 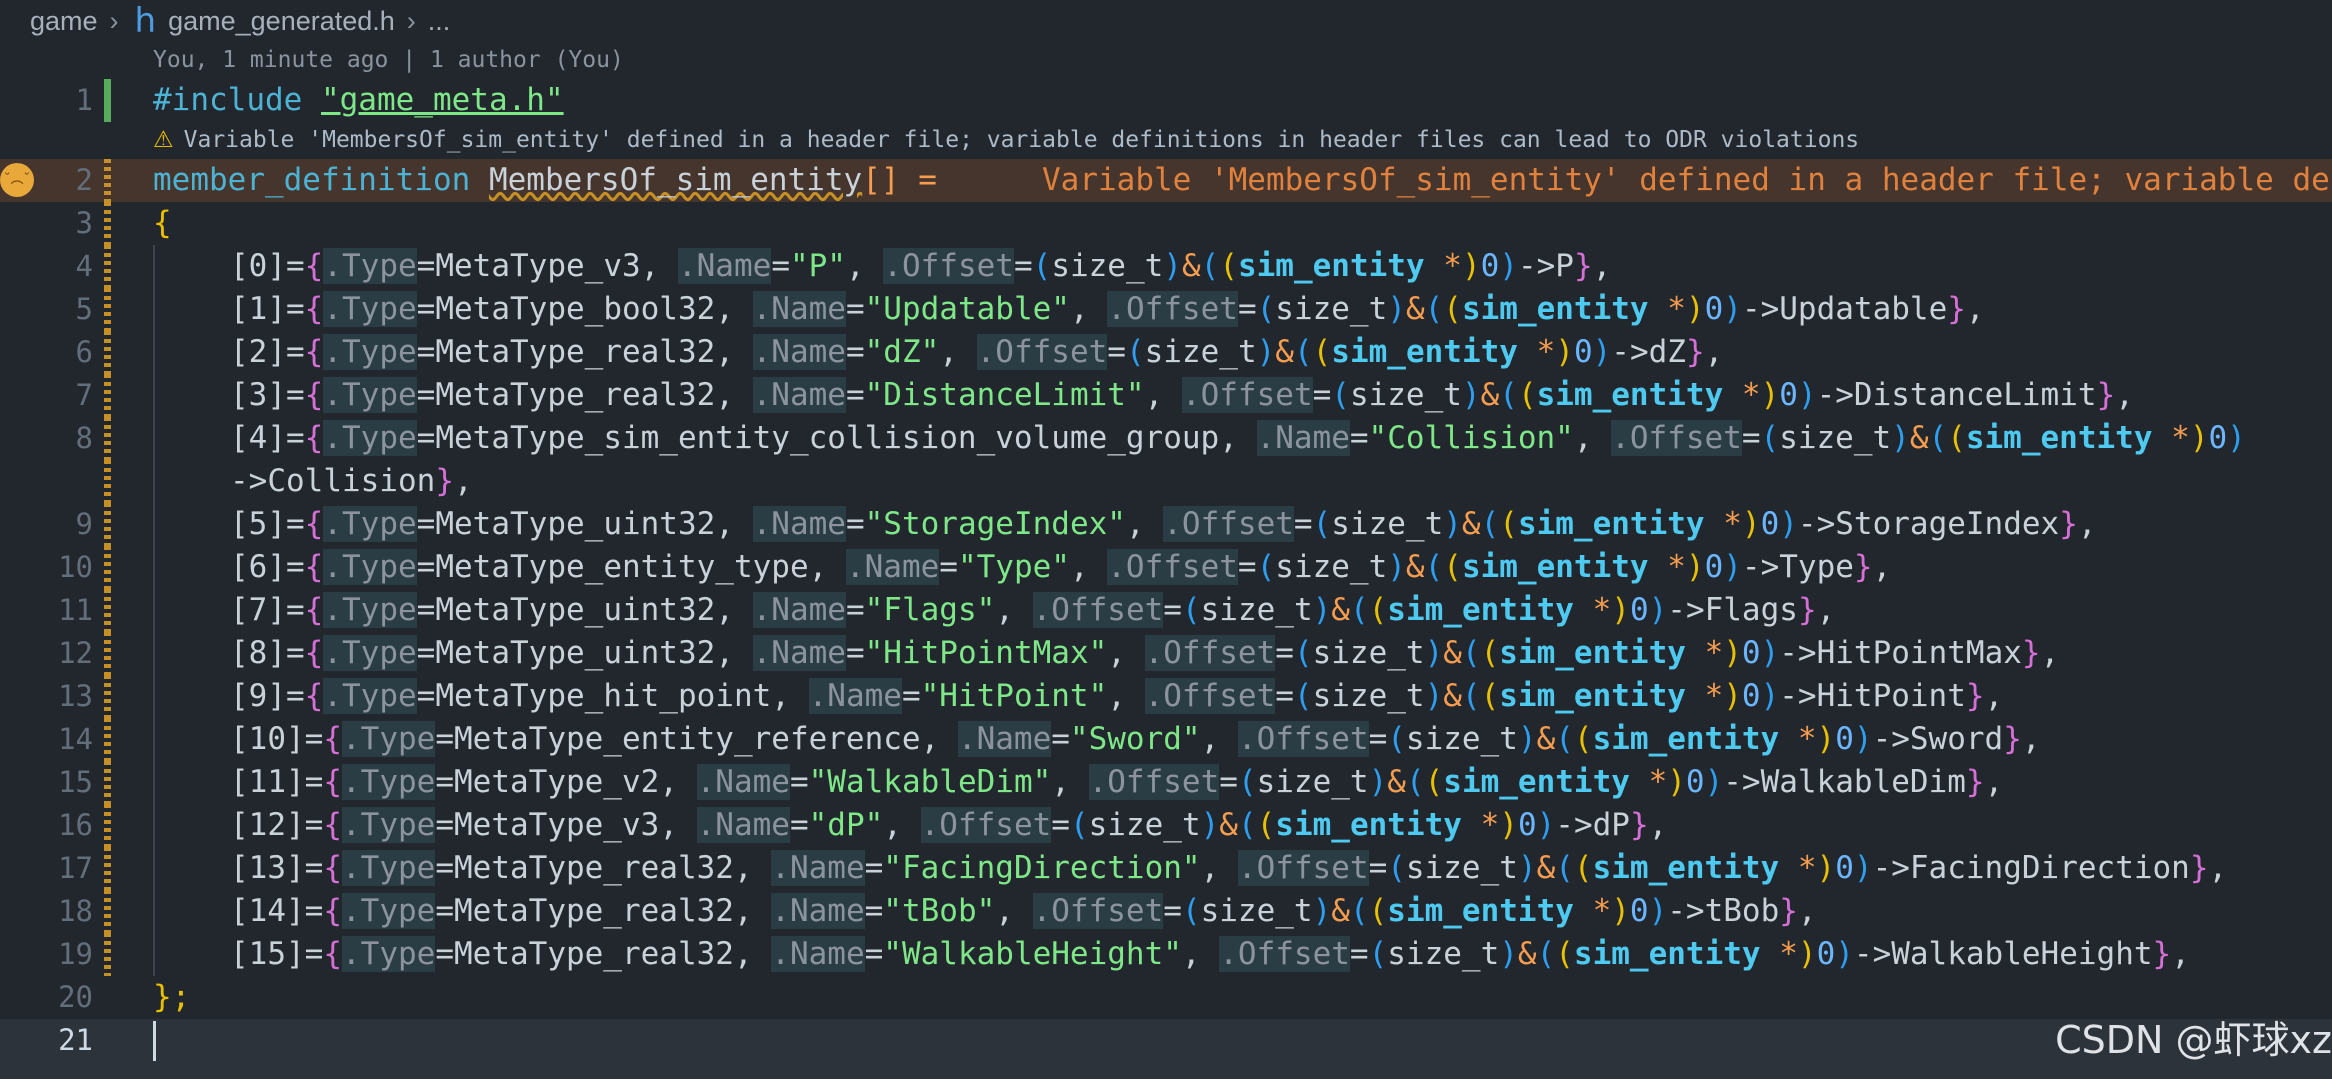 I want to click on code-token: .Name, so click(x=818, y=911).